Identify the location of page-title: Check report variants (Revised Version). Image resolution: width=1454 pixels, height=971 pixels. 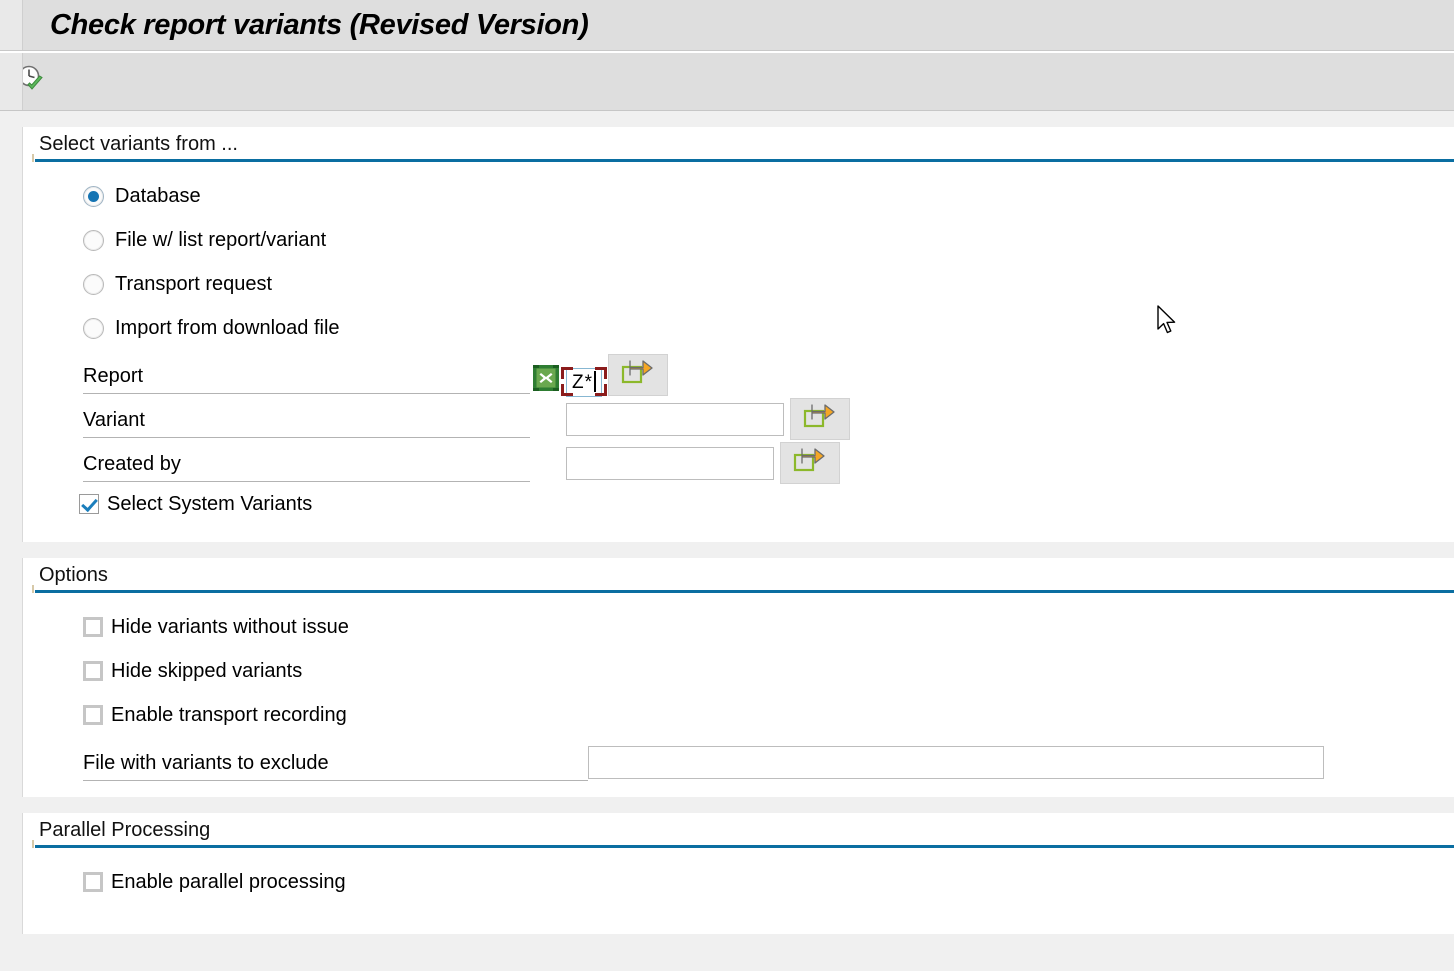
(319, 24).